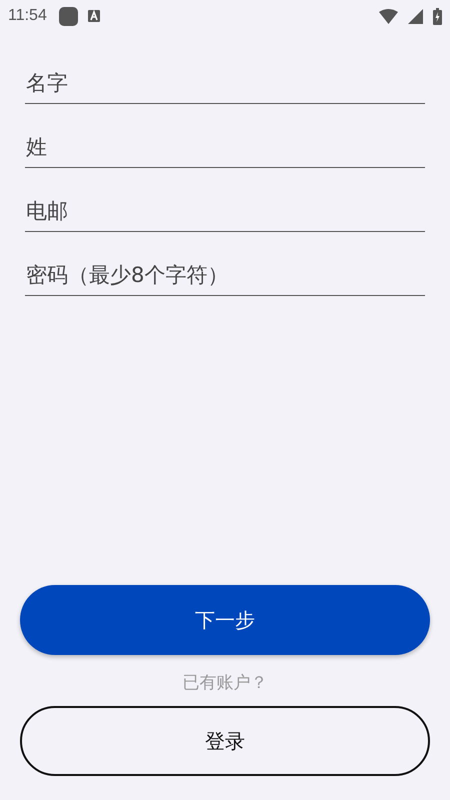 The image size is (450, 800). What do you see at coordinates (437, 16) in the screenshot?
I see `battery-charging-icon` at bounding box center [437, 16].